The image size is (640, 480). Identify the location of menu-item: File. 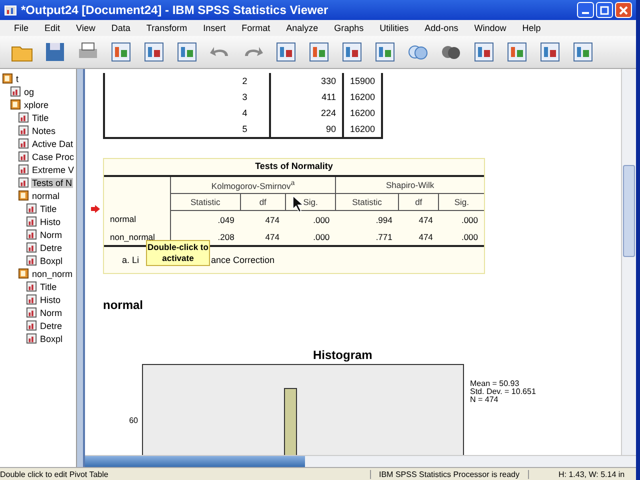
(23, 28).